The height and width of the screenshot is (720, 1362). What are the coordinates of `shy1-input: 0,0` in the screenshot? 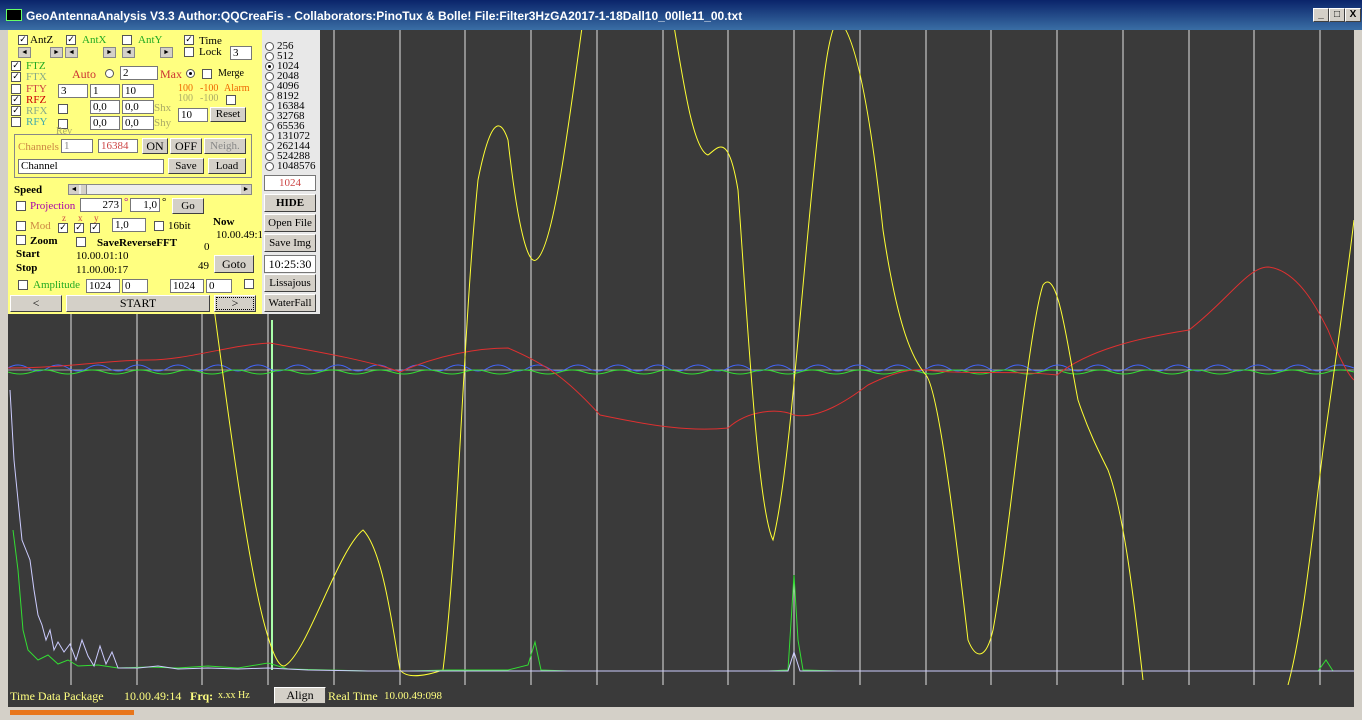 It's located at (105, 123).